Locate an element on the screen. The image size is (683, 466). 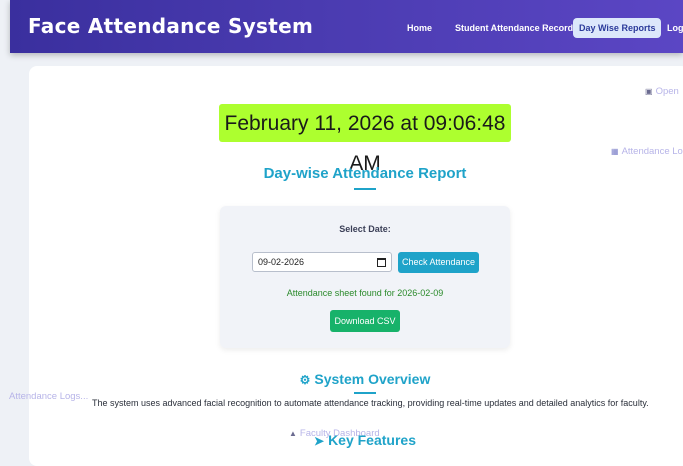
overview-underline is located at coordinates (365, 393).